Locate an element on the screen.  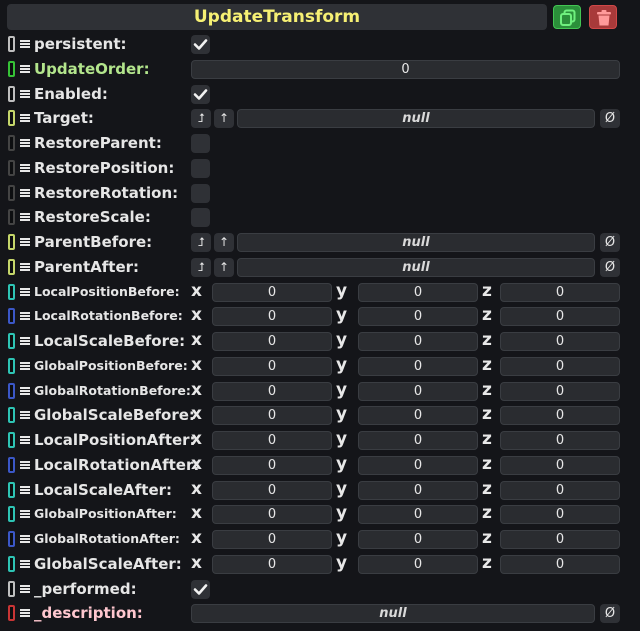
text-field: null is located at coordinates (393, 614).